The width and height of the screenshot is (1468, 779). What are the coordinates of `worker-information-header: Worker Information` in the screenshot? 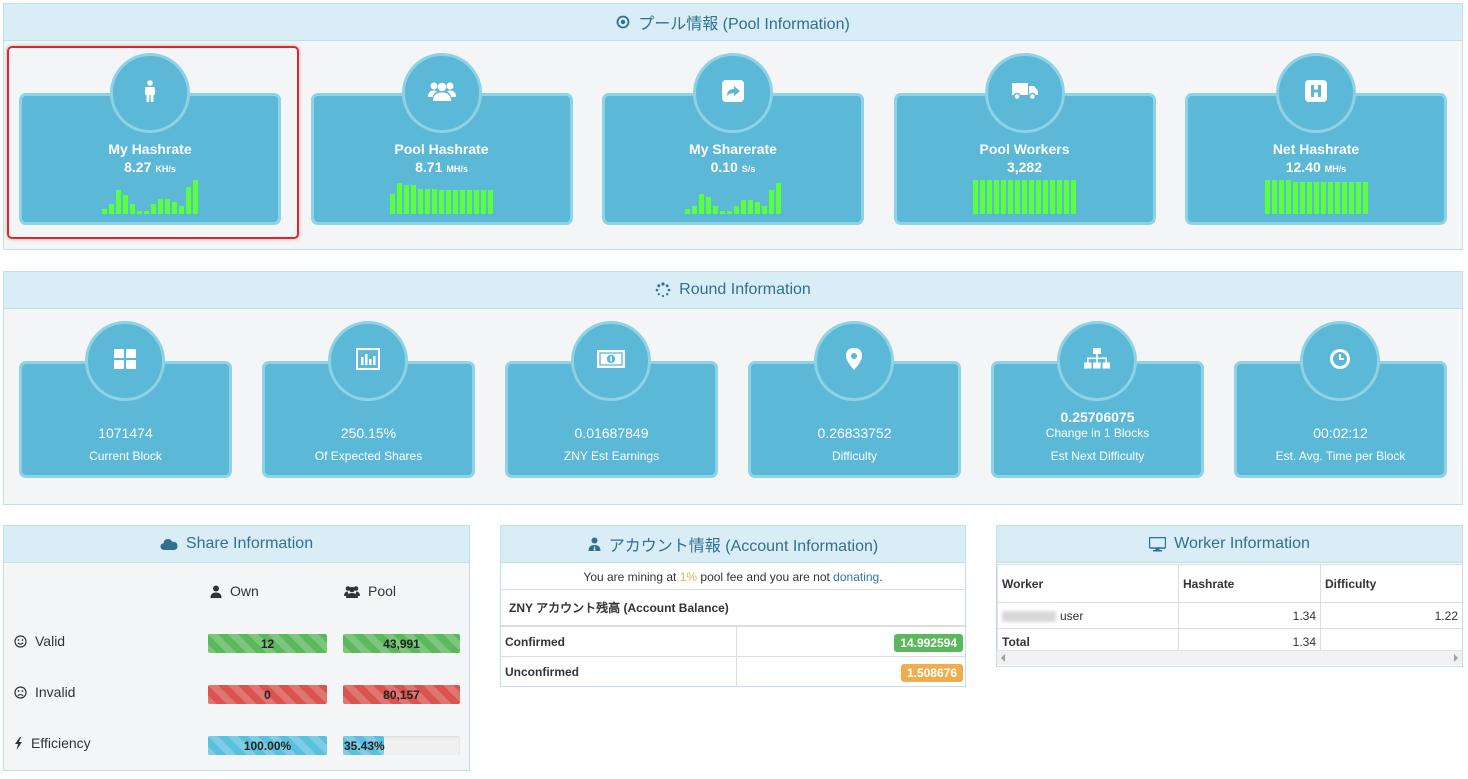 It's located at (1229, 544).